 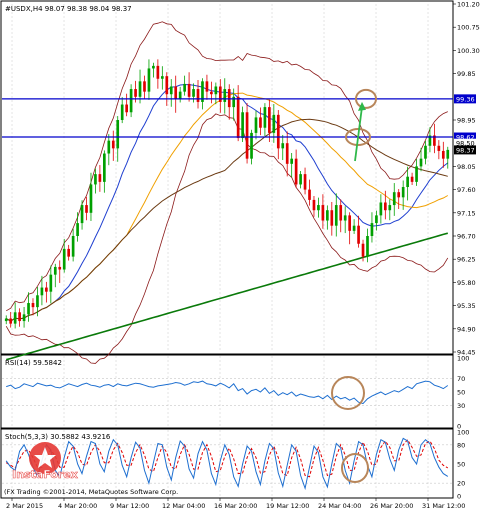 I want to click on y-tick-label: 97.15, so click(x=466, y=213).